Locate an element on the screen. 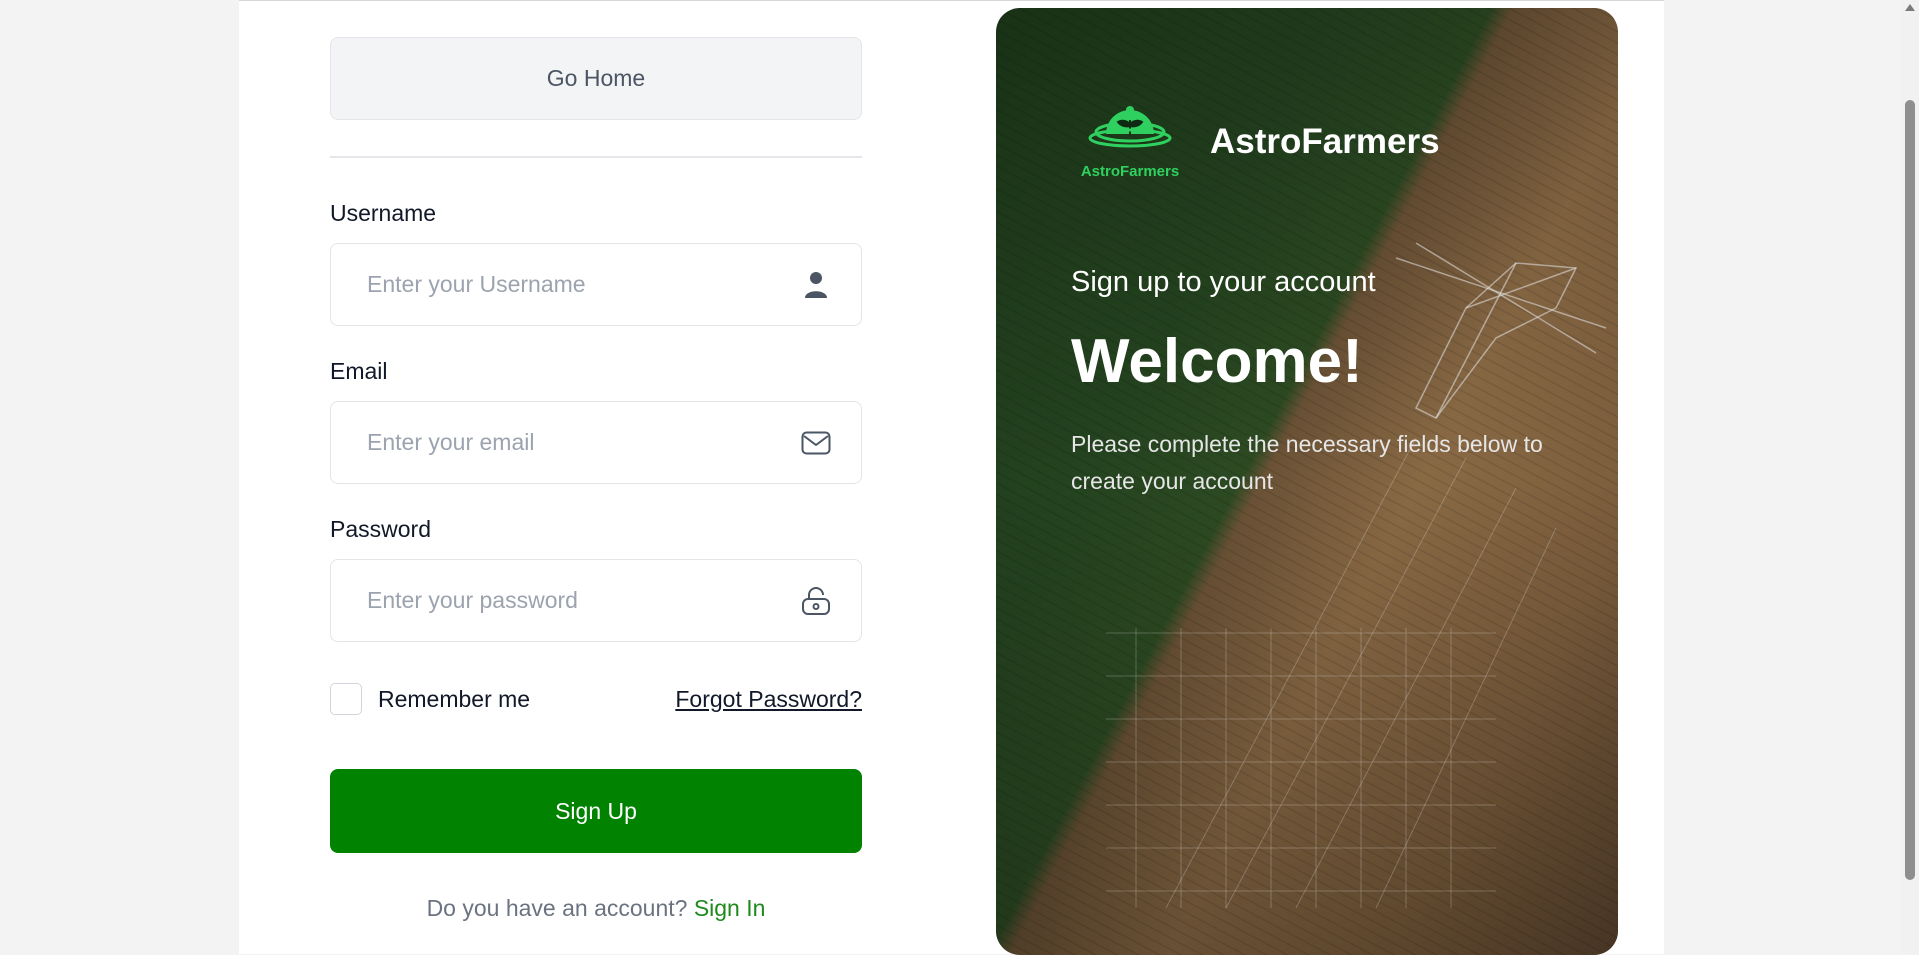  astrofarmers-logo: AstroFarmers is located at coordinates (1130, 143).